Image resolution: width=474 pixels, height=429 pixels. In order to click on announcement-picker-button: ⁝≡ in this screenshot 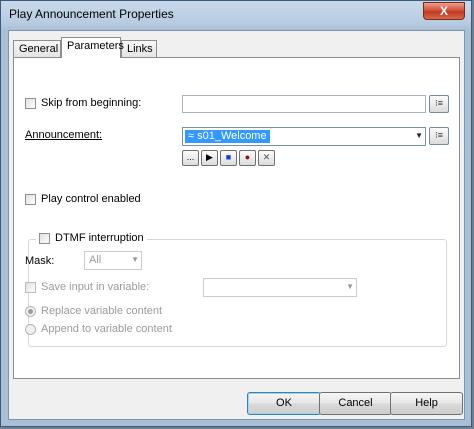, I will do `click(439, 136)`.